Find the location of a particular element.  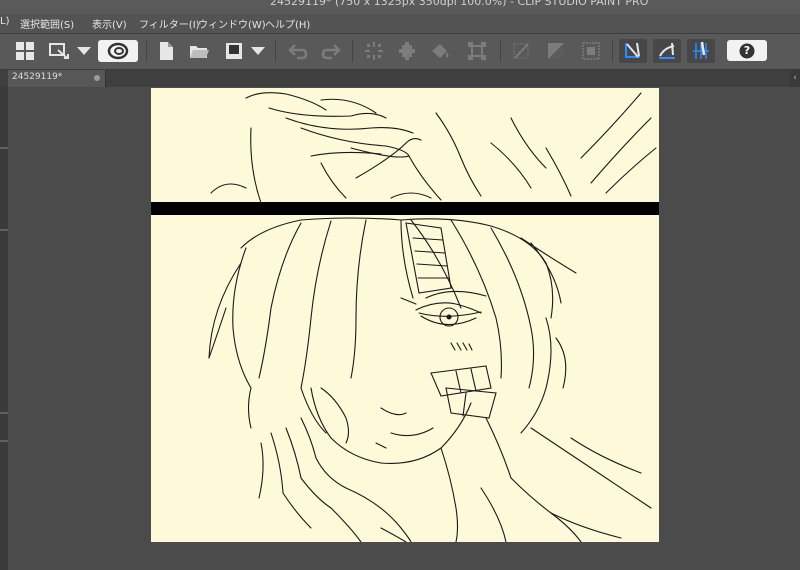

document-tab: 24529119* is located at coordinates (57, 78).